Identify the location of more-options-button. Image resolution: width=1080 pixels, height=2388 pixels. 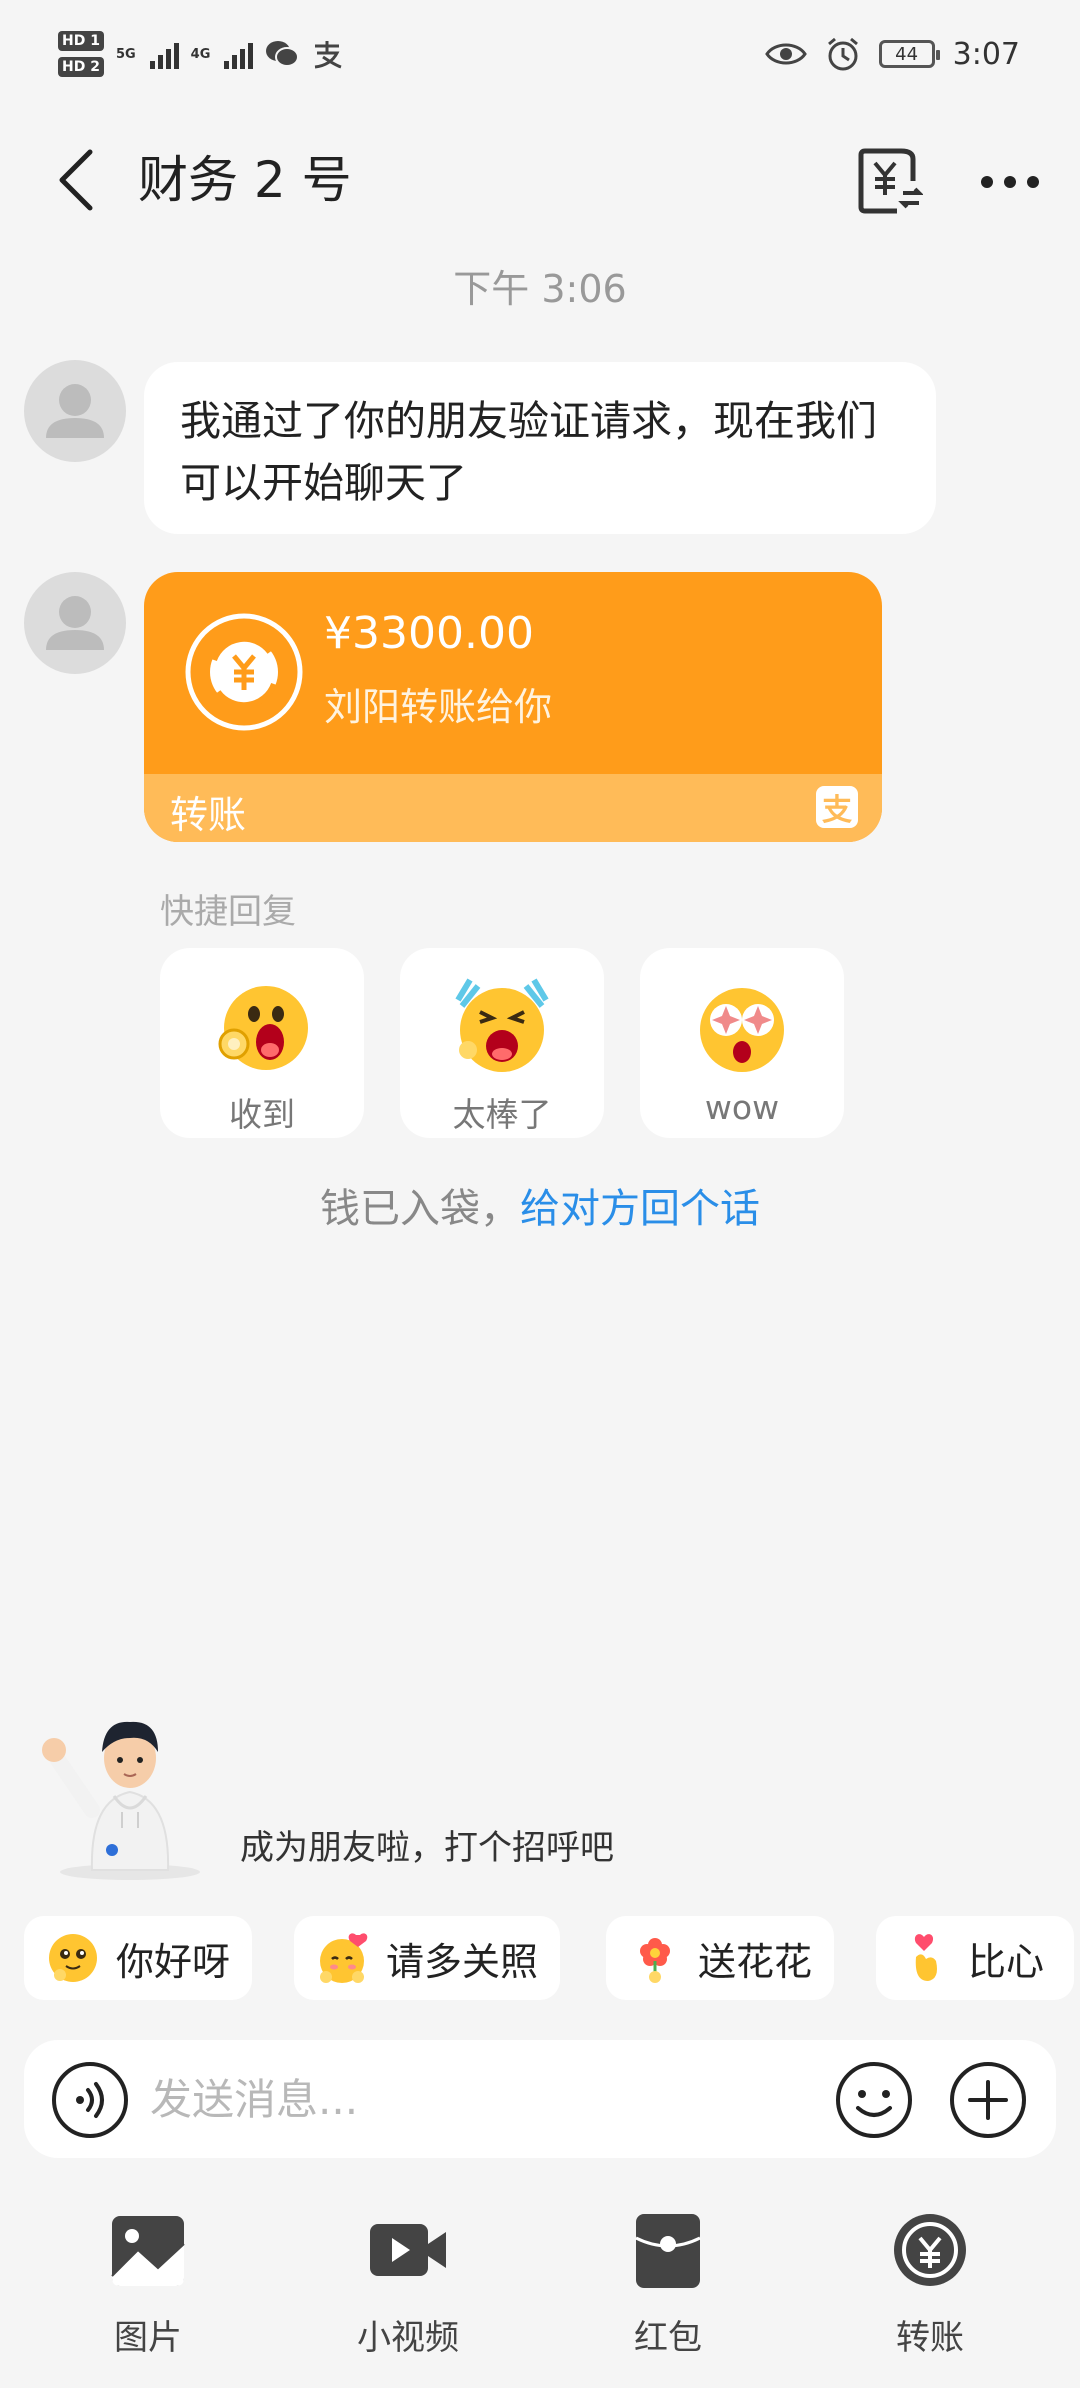
(1010, 182).